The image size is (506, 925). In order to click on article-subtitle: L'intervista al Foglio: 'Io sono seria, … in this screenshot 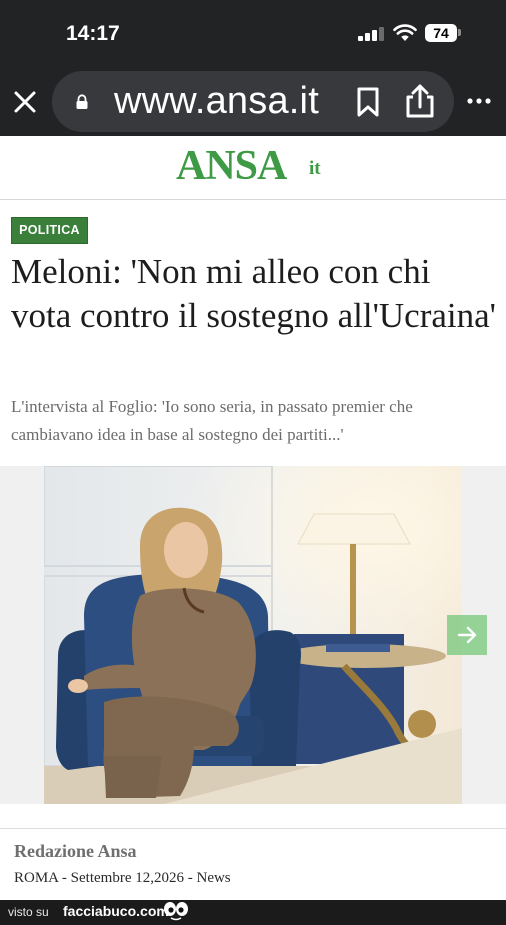, I will do `click(212, 420)`.